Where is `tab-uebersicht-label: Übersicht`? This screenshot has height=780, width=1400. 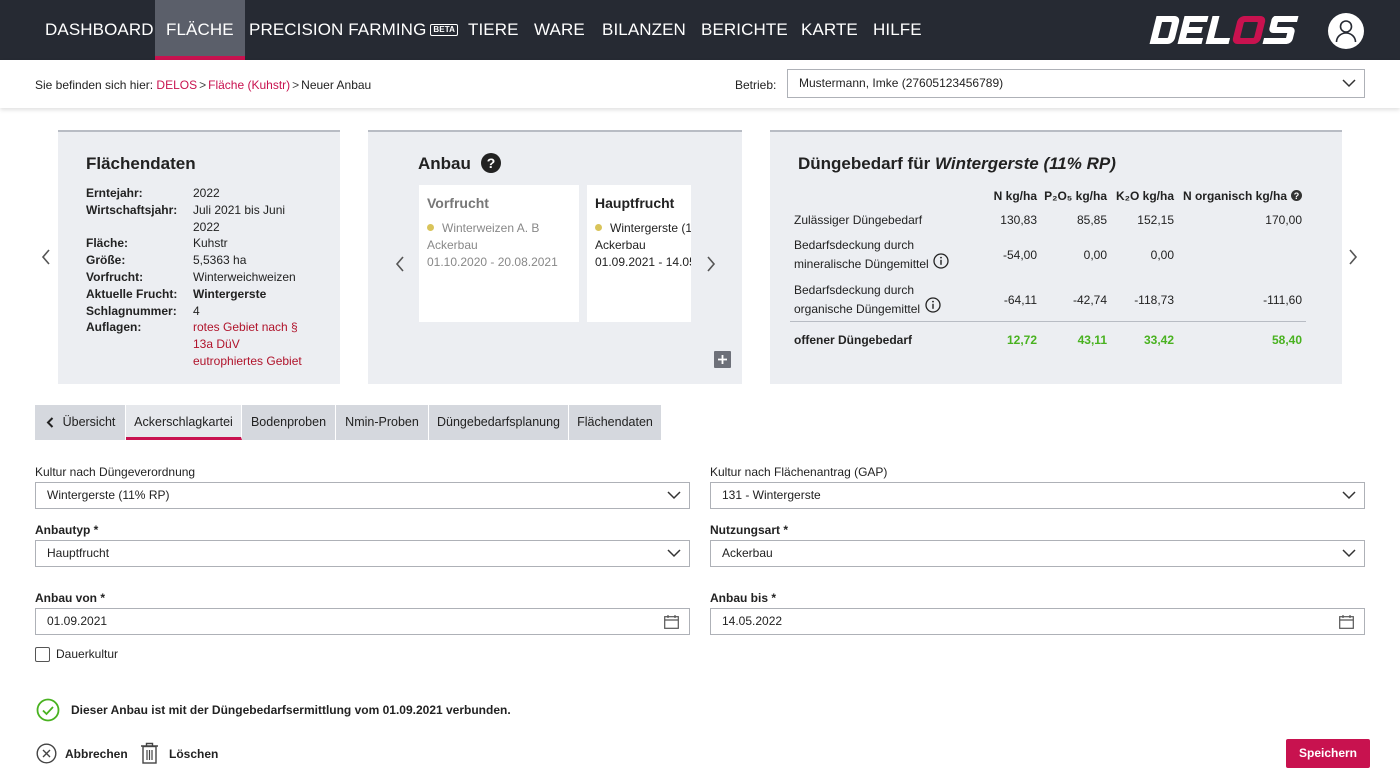 tab-uebersicht-label: Übersicht is located at coordinates (89, 422).